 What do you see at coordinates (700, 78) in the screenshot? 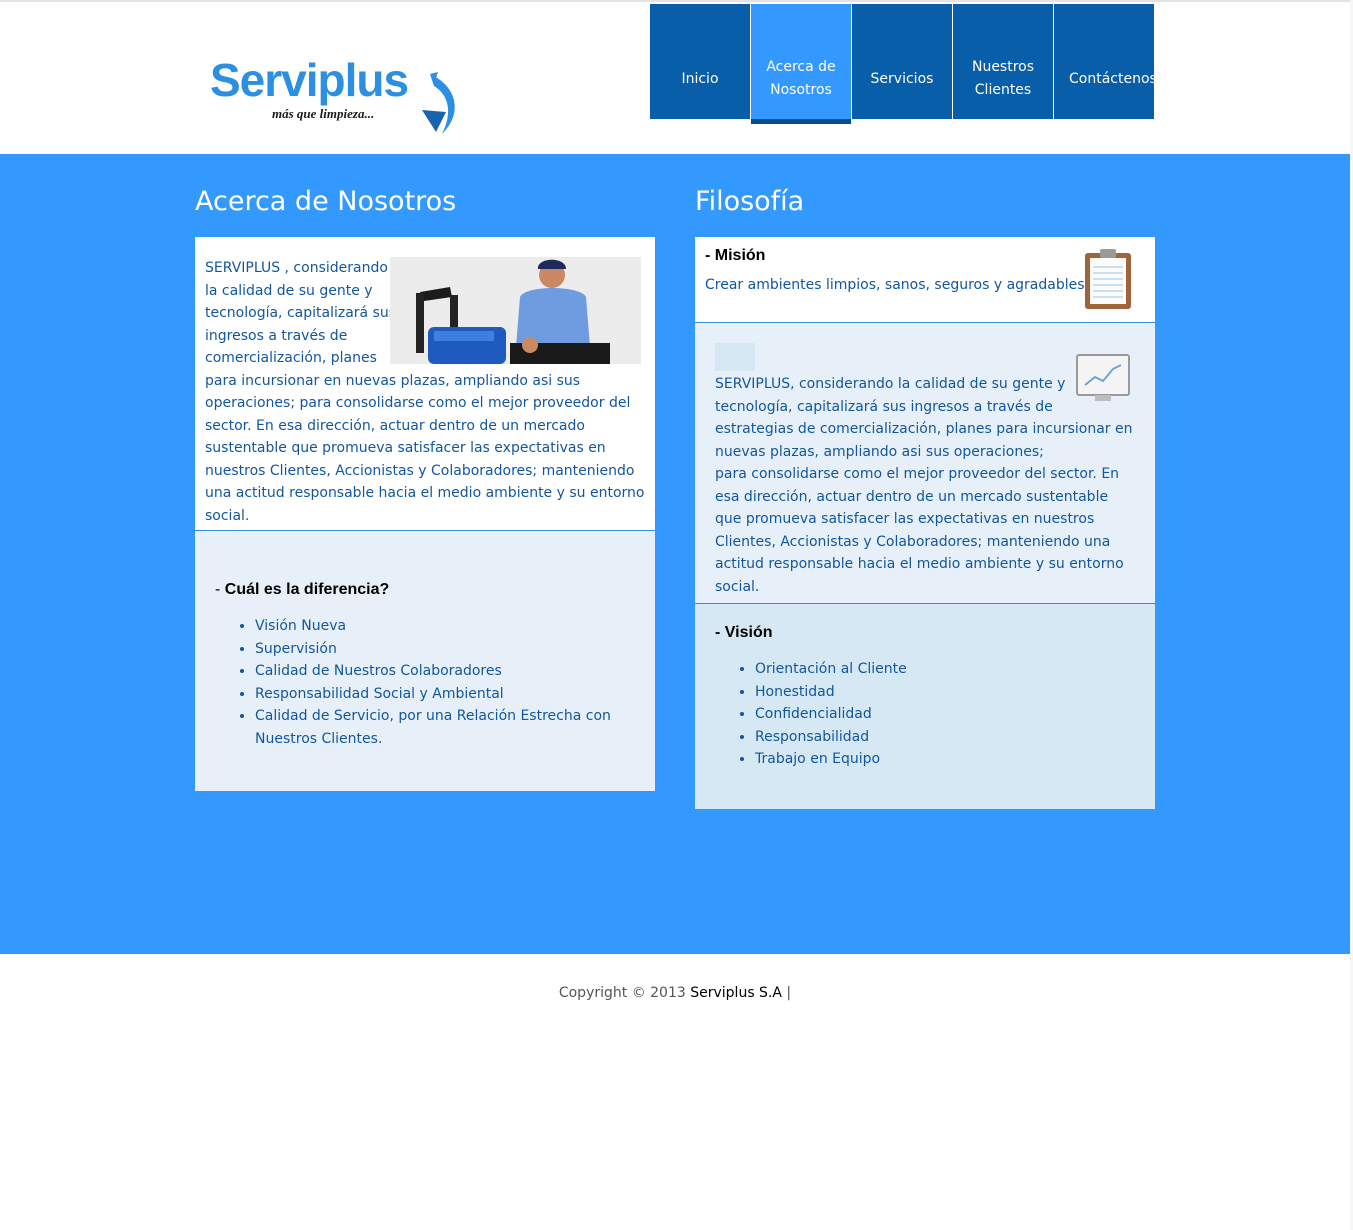
I see `nav-label: Inicio` at bounding box center [700, 78].